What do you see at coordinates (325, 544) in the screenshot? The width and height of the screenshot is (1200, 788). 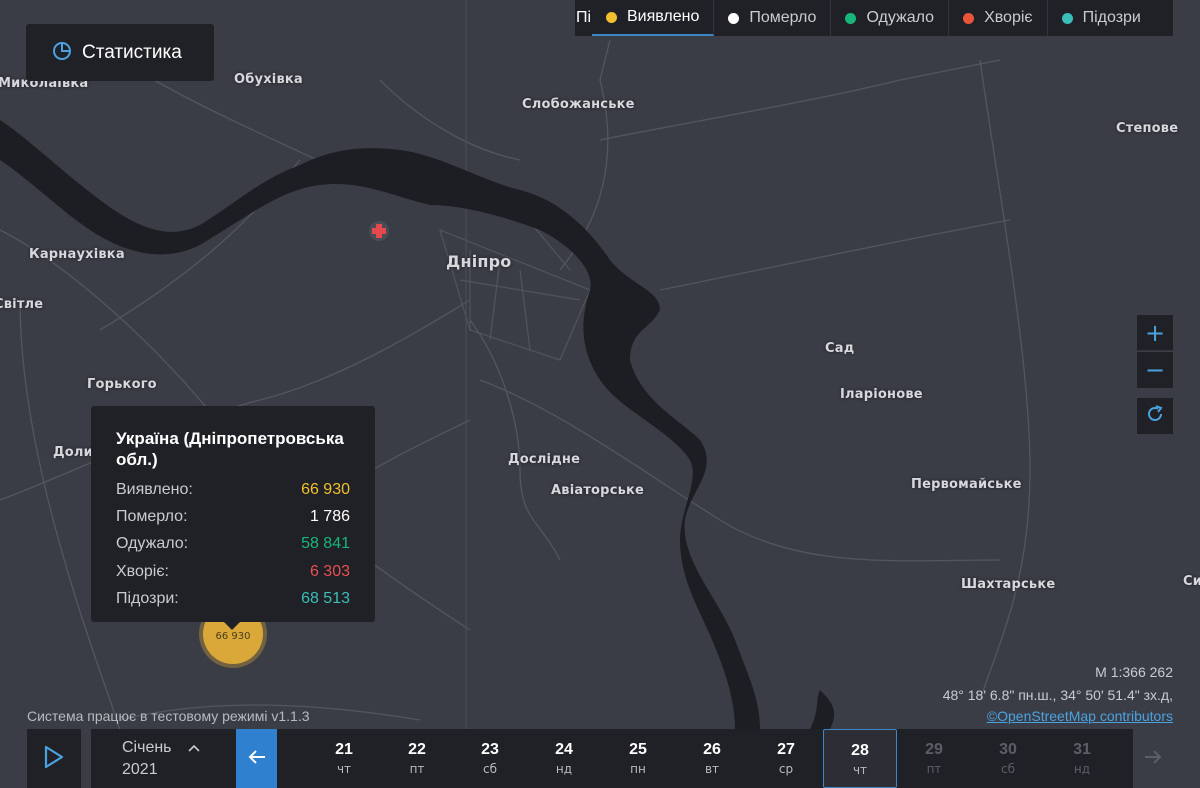 I see `tooltip-value: 58 841` at bounding box center [325, 544].